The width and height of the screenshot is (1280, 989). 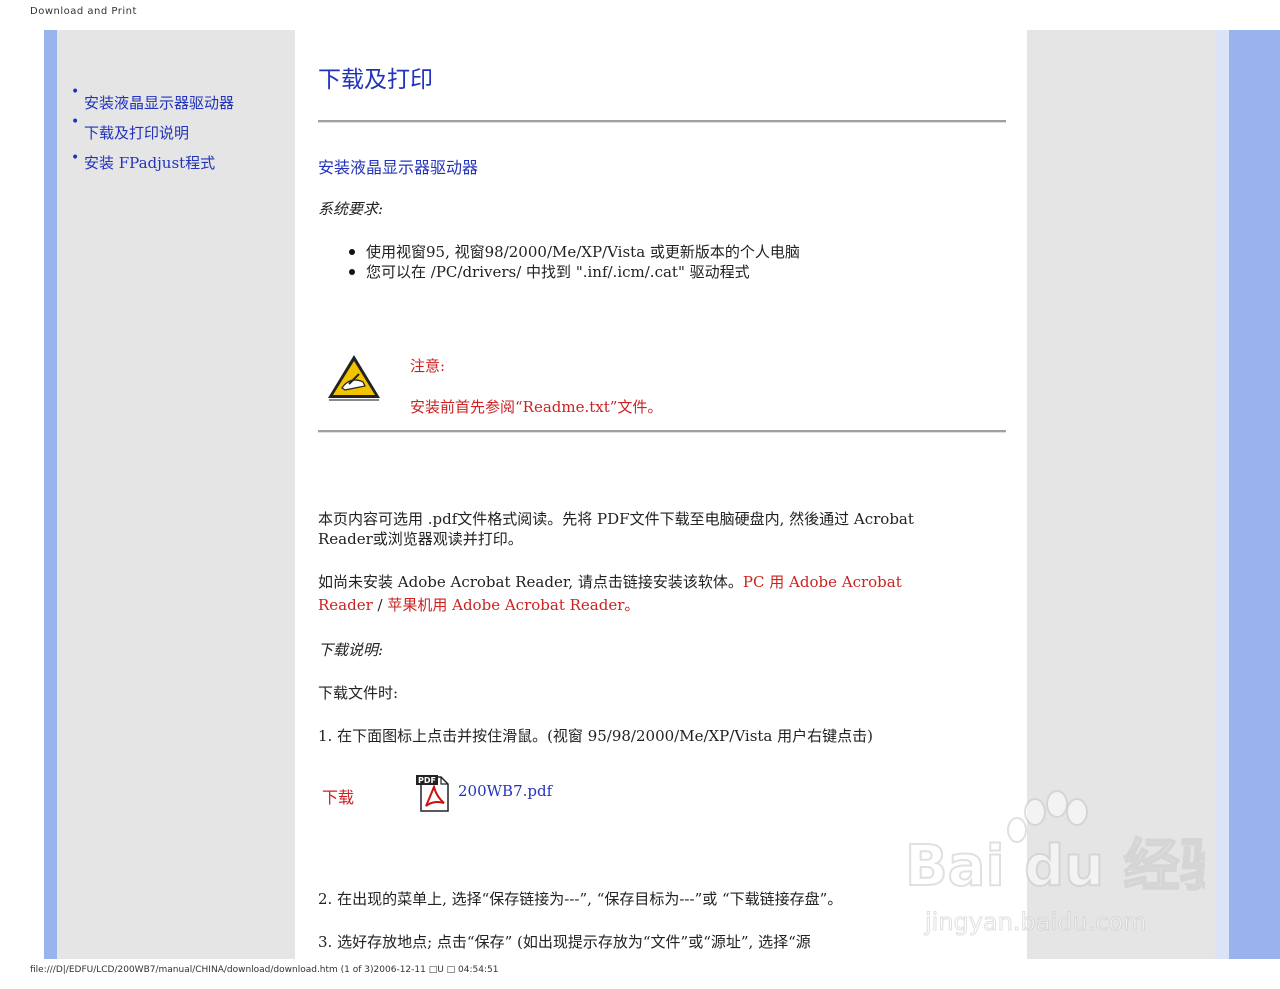 What do you see at coordinates (50, 494) in the screenshot?
I see `left-accent-band` at bounding box center [50, 494].